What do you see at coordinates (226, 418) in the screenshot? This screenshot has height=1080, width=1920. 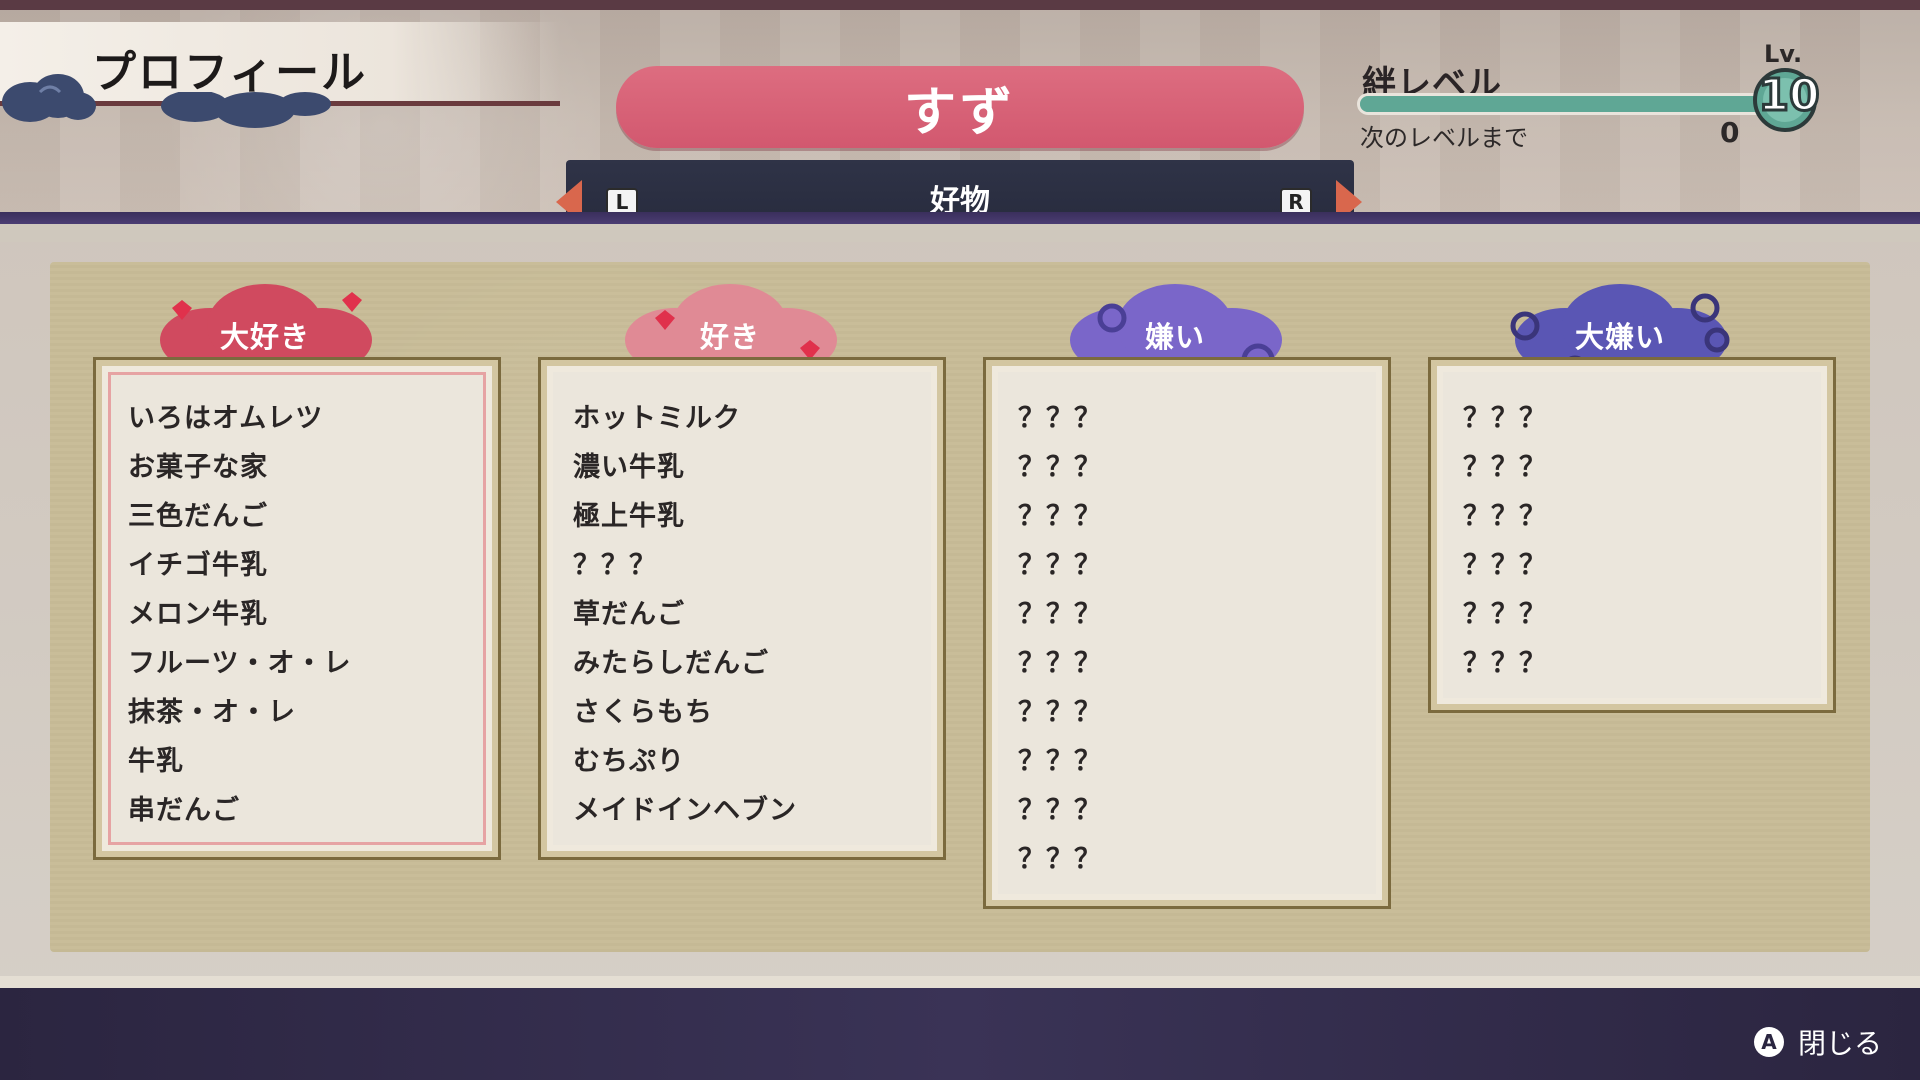 I see `list-item: いろはオムレツ` at bounding box center [226, 418].